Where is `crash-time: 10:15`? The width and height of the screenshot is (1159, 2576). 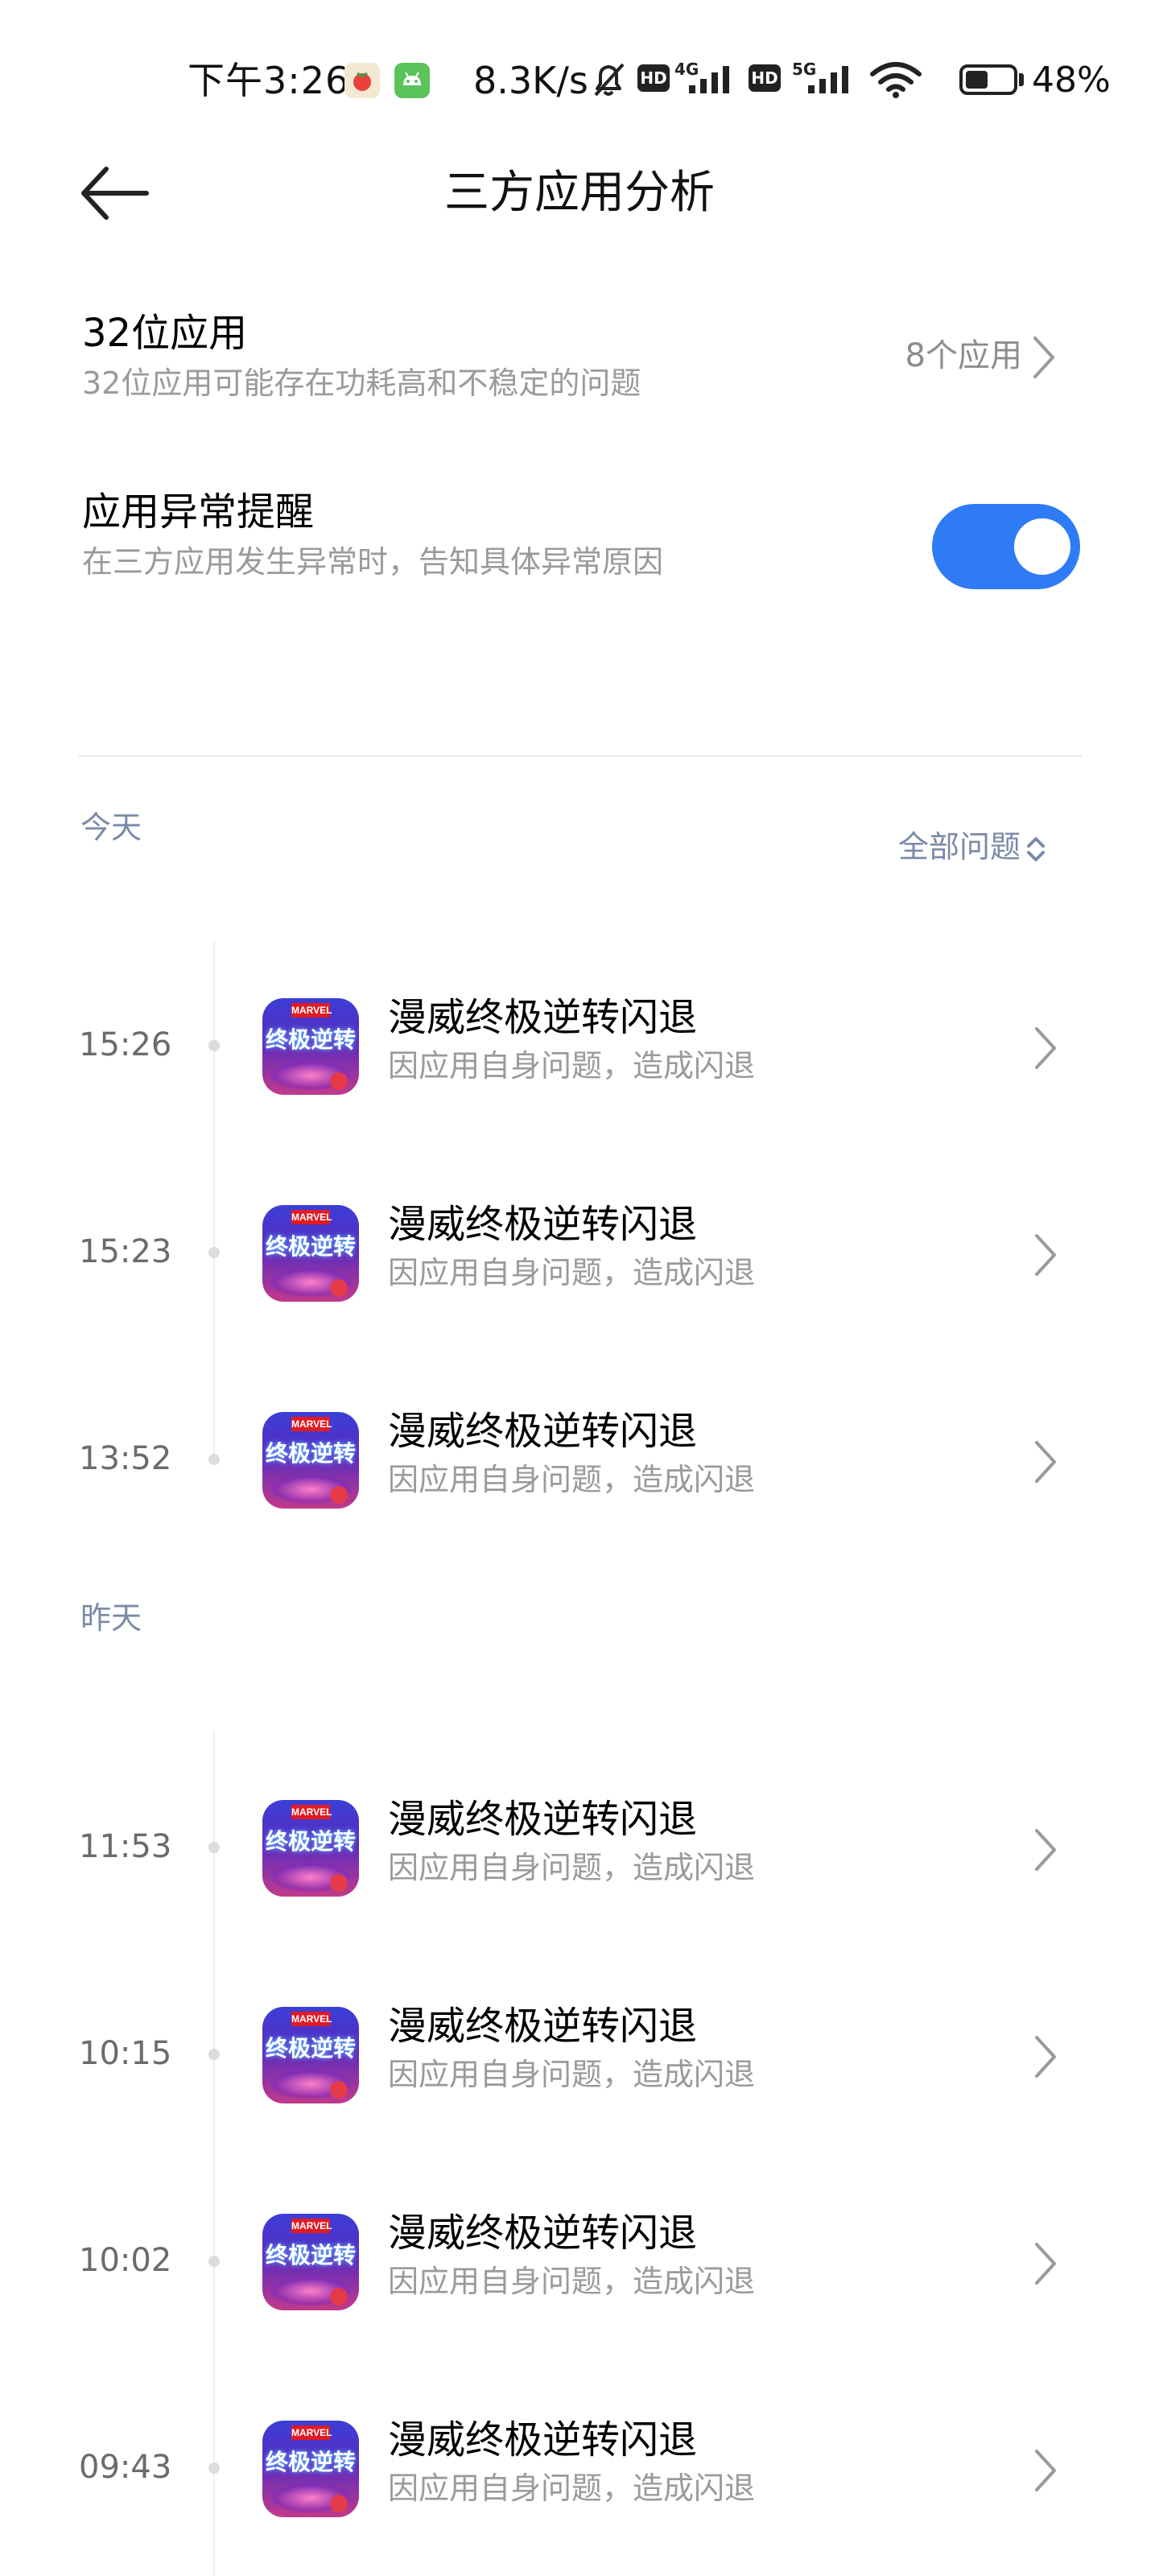 crash-time: 10:15 is located at coordinates (125, 2053).